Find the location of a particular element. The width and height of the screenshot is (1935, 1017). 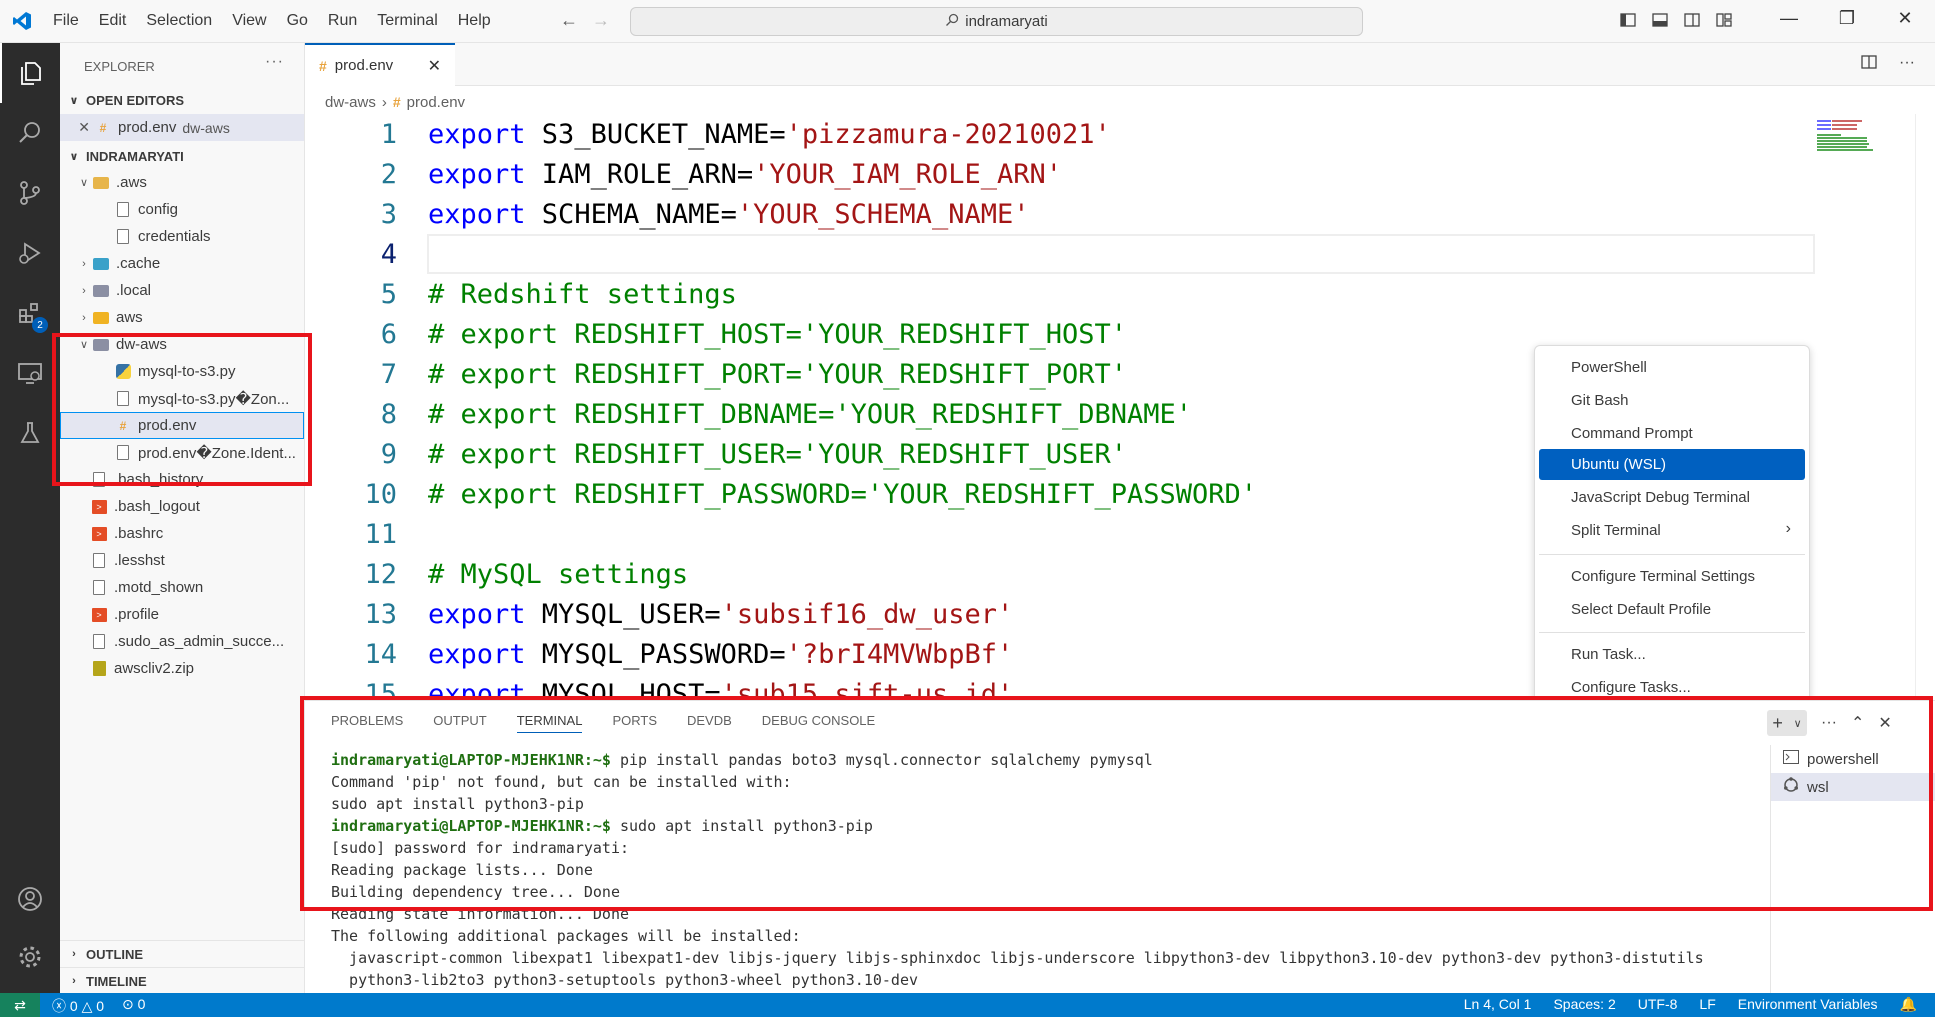

customize-layout-icon is located at coordinates (1724, 22).